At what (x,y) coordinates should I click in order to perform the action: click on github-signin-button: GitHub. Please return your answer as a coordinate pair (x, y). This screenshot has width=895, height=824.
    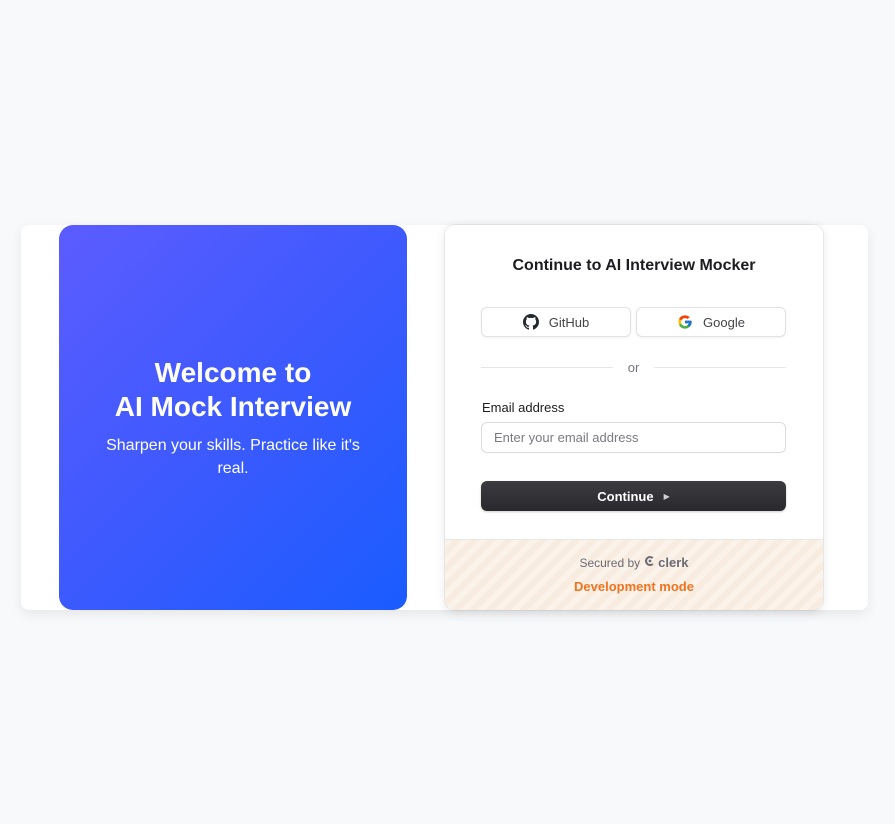
    Looking at the image, I should click on (556, 322).